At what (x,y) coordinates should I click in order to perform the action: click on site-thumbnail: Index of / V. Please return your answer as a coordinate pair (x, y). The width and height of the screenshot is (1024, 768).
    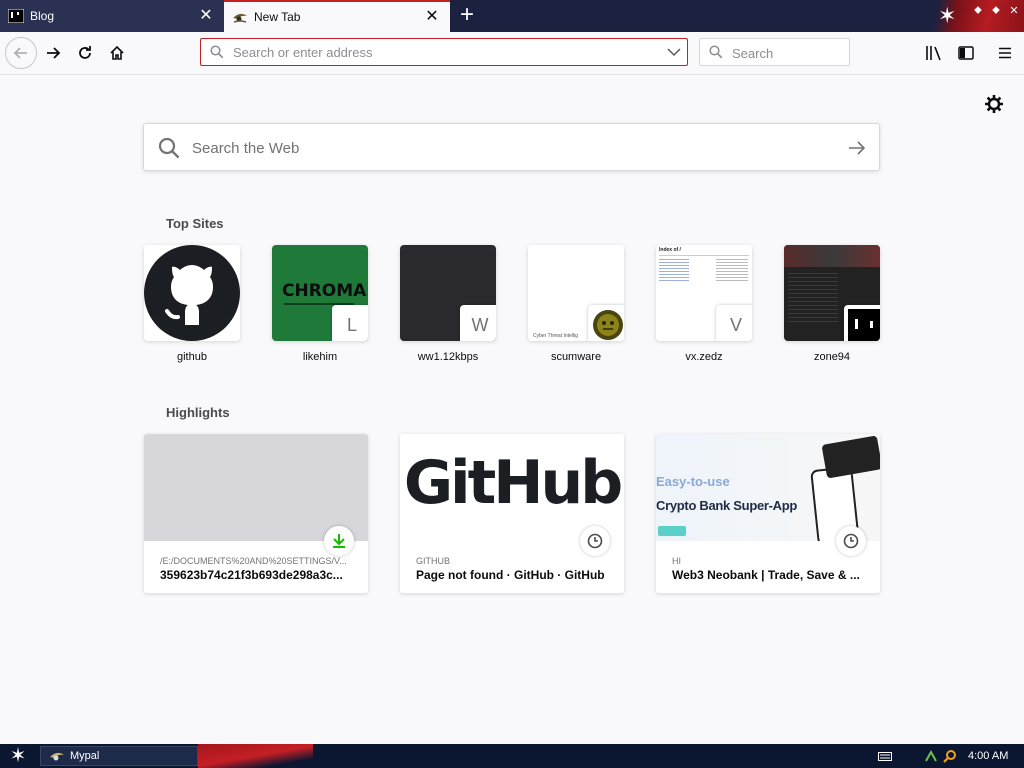
    Looking at the image, I should click on (704, 293).